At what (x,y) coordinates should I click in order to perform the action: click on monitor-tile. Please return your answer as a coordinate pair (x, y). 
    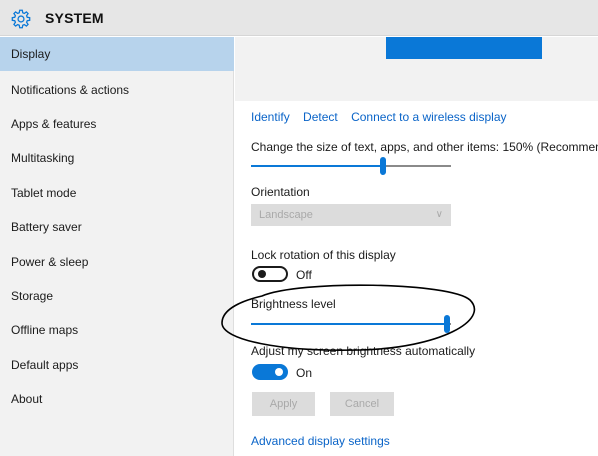
    Looking at the image, I should click on (464, 48).